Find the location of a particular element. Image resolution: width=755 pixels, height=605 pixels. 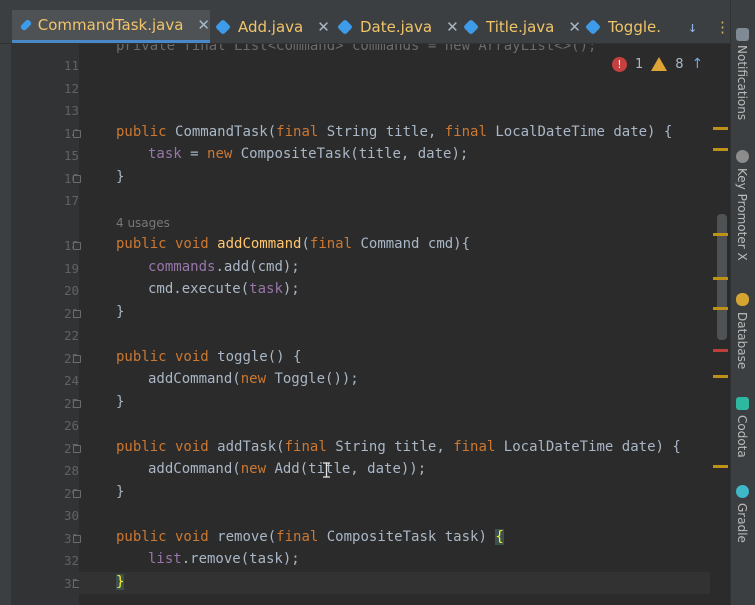

tab-toggle: Toggle. is located at coordinates (623, 26).